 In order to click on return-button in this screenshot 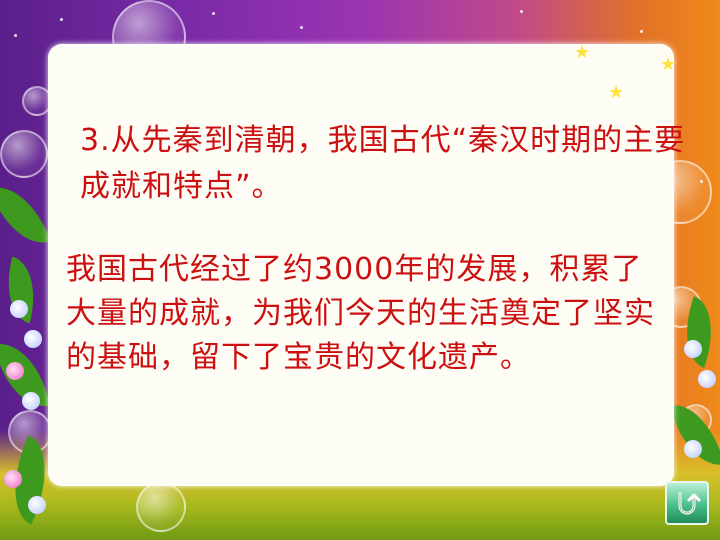, I will do `click(687, 503)`.